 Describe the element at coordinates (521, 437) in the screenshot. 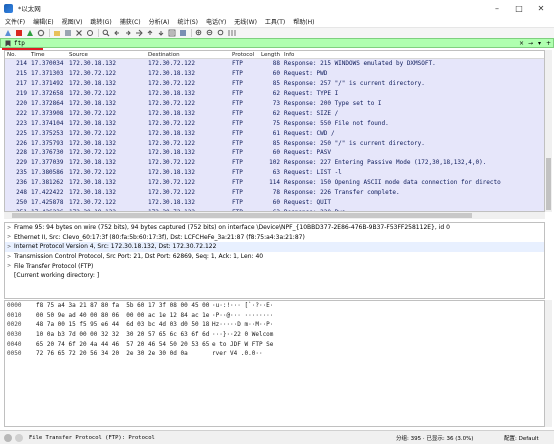

I see `status-profile: 配置: Default` at that location.